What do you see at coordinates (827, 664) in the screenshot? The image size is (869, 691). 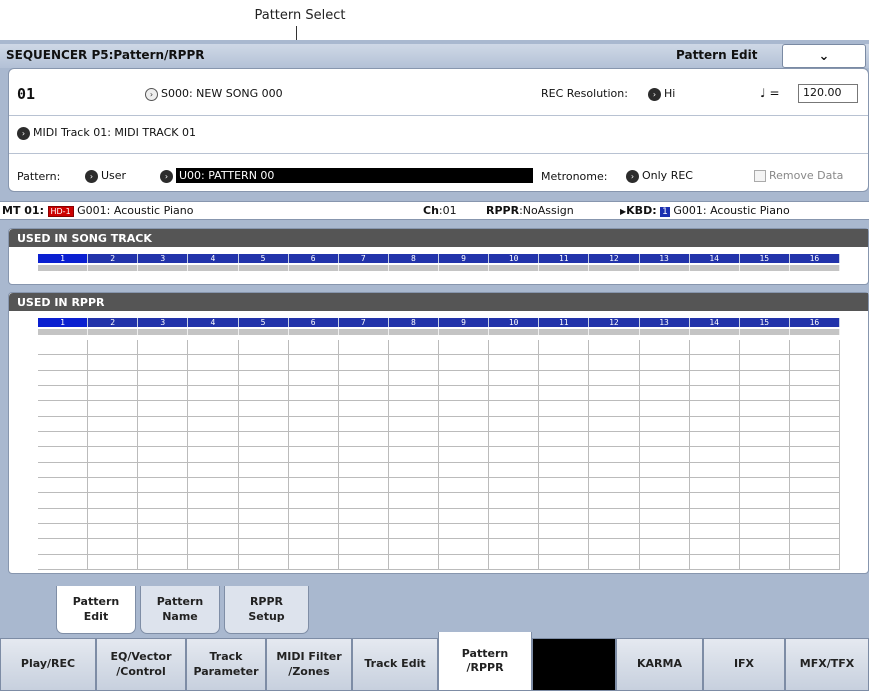 I see `page-tab-10: MFX/TFX` at bounding box center [827, 664].